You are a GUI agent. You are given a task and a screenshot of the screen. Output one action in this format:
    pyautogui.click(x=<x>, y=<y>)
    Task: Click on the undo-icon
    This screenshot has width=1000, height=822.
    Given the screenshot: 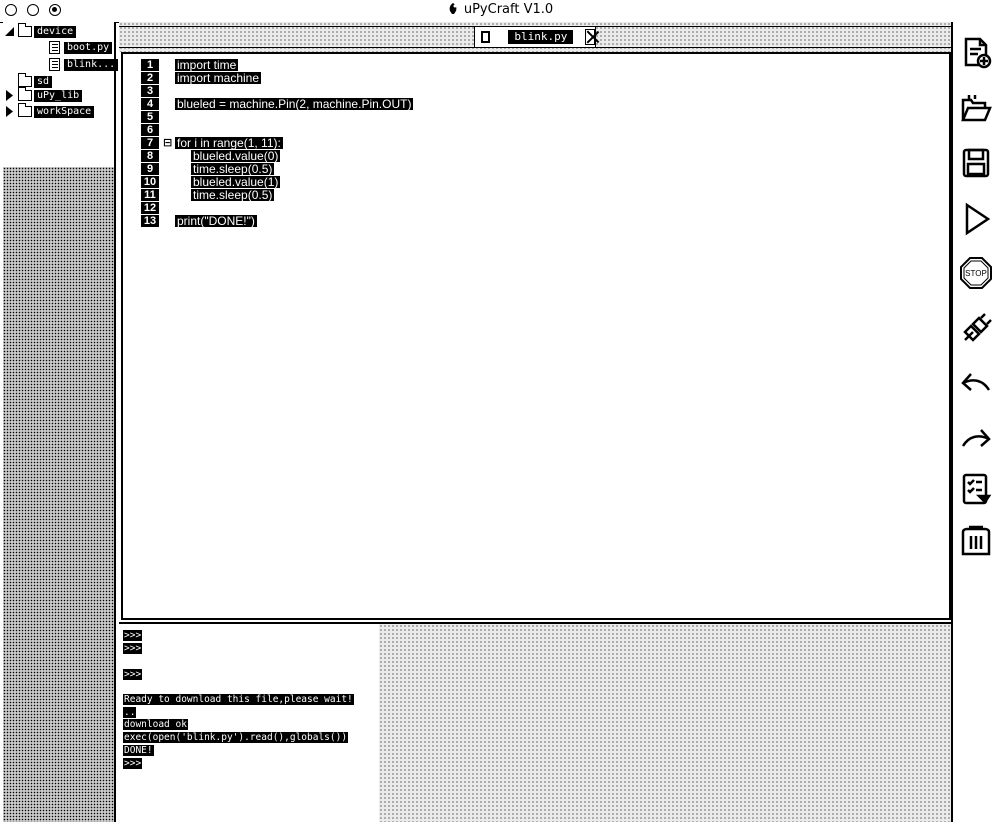 What is the action you would take?
    pyautogui.click(x=976, y=382)
    